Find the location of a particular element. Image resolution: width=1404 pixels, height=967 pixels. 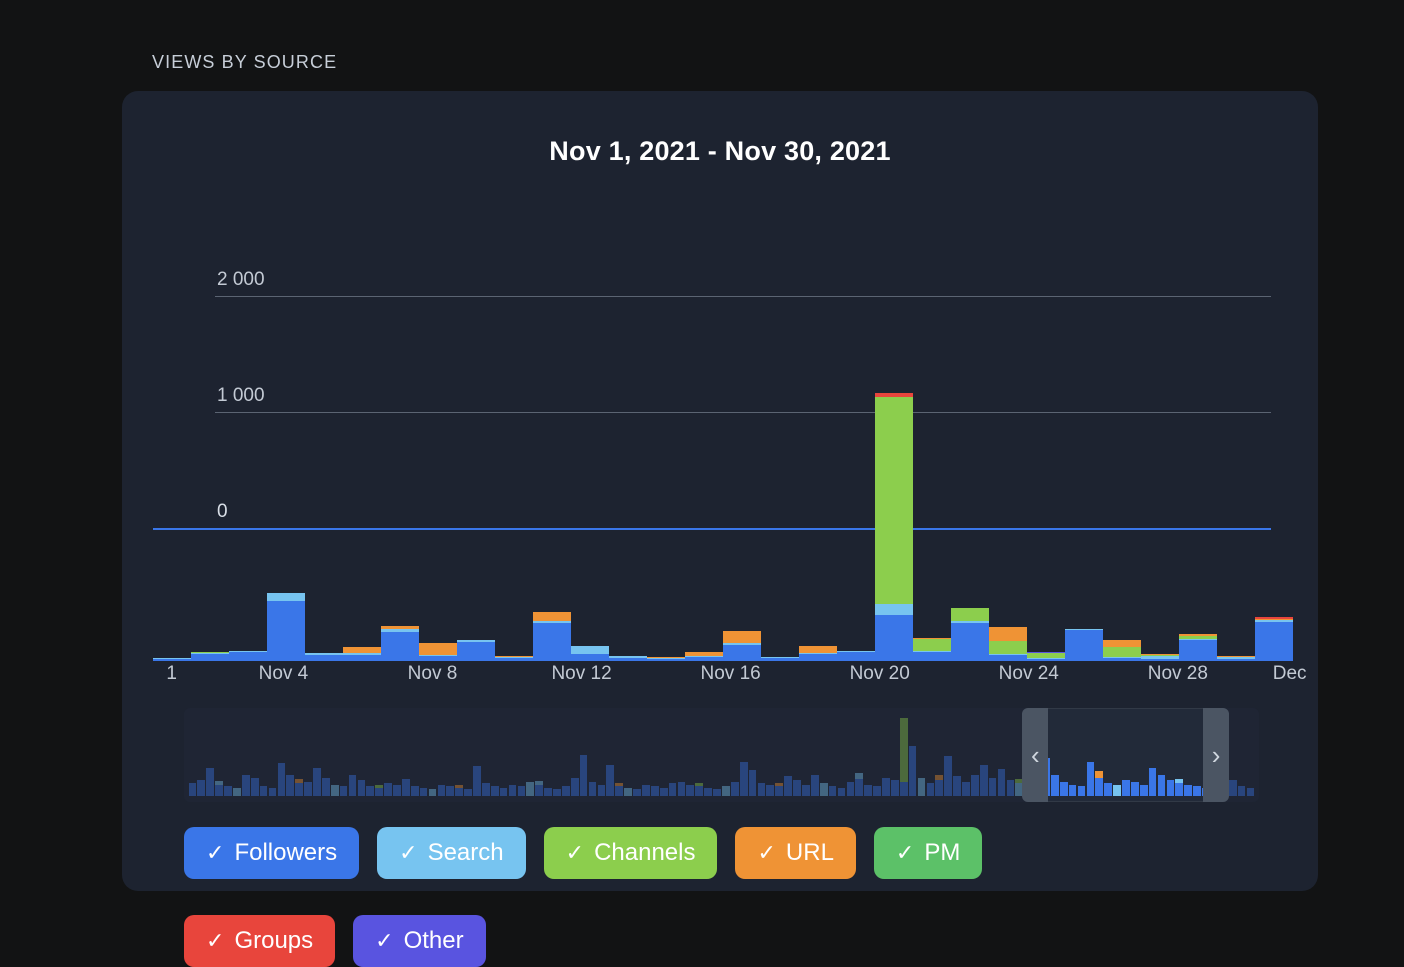

x-axis-label: Nov 16 is located at coordinates (730, 673).